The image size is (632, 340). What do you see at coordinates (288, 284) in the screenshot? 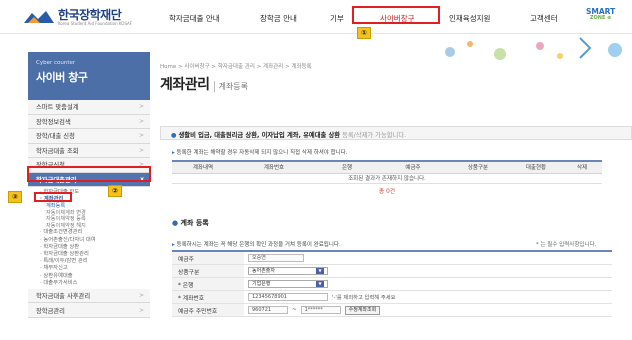
I see `bank-select: 기업은행 ▼` at bounding box center [288, 284].